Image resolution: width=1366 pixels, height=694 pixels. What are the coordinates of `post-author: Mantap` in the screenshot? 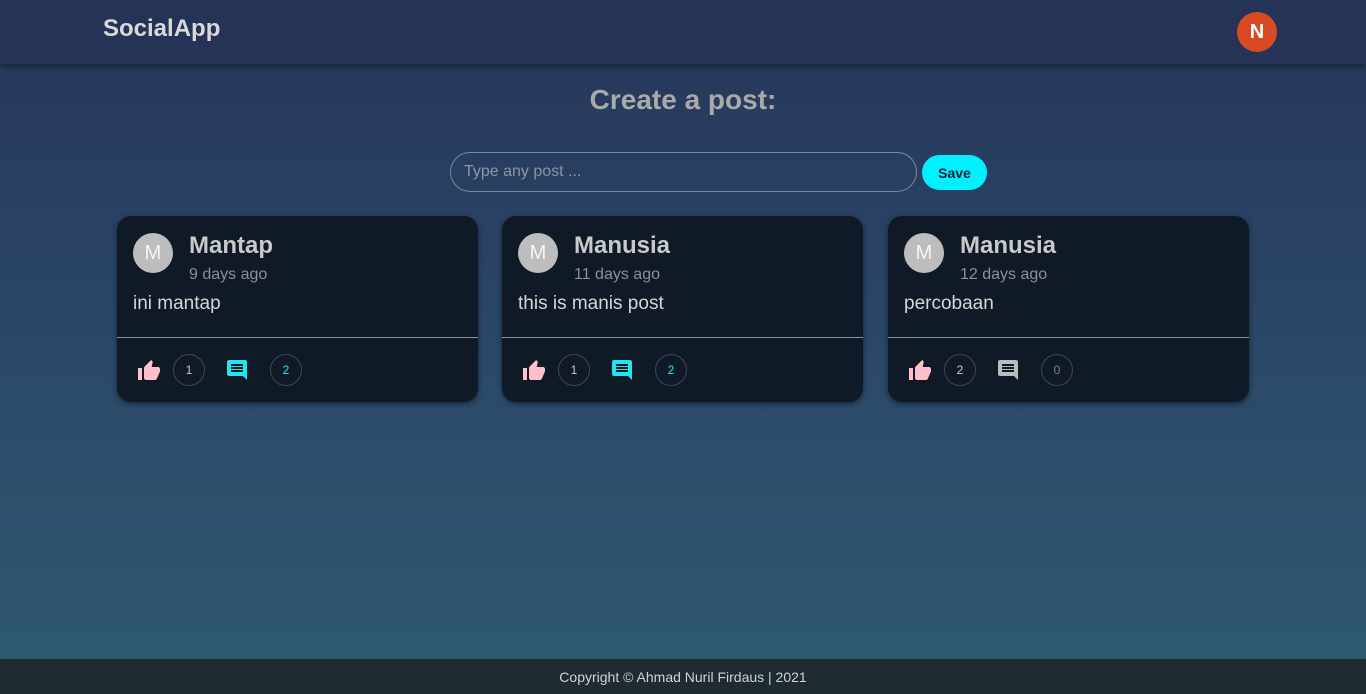 It's located at (231, 245).